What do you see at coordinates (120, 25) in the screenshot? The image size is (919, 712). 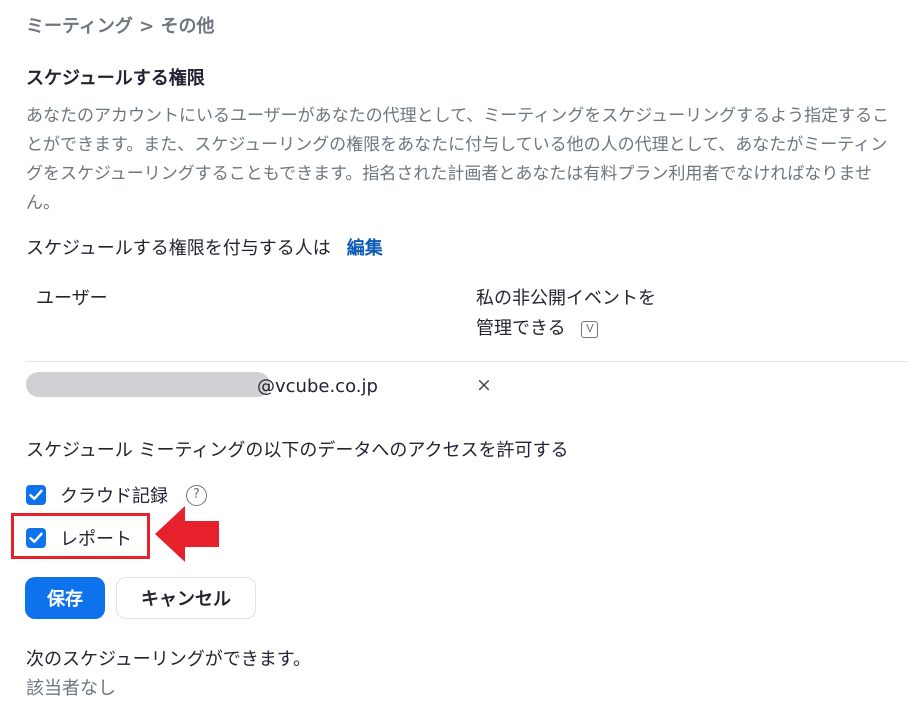 I see `breadcrumb: ミーティング > その他` at bounding box center [120, 25].